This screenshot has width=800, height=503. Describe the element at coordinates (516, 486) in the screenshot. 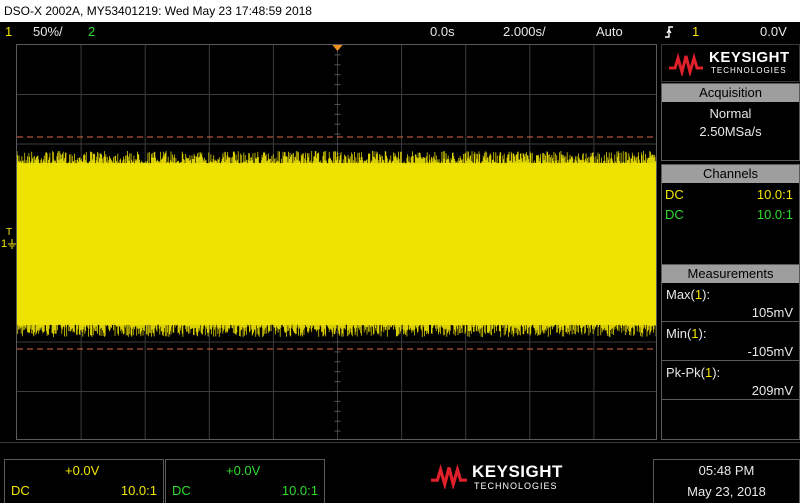

I see `bottom-brand-sub: TECHNOLOGIES` at that location.